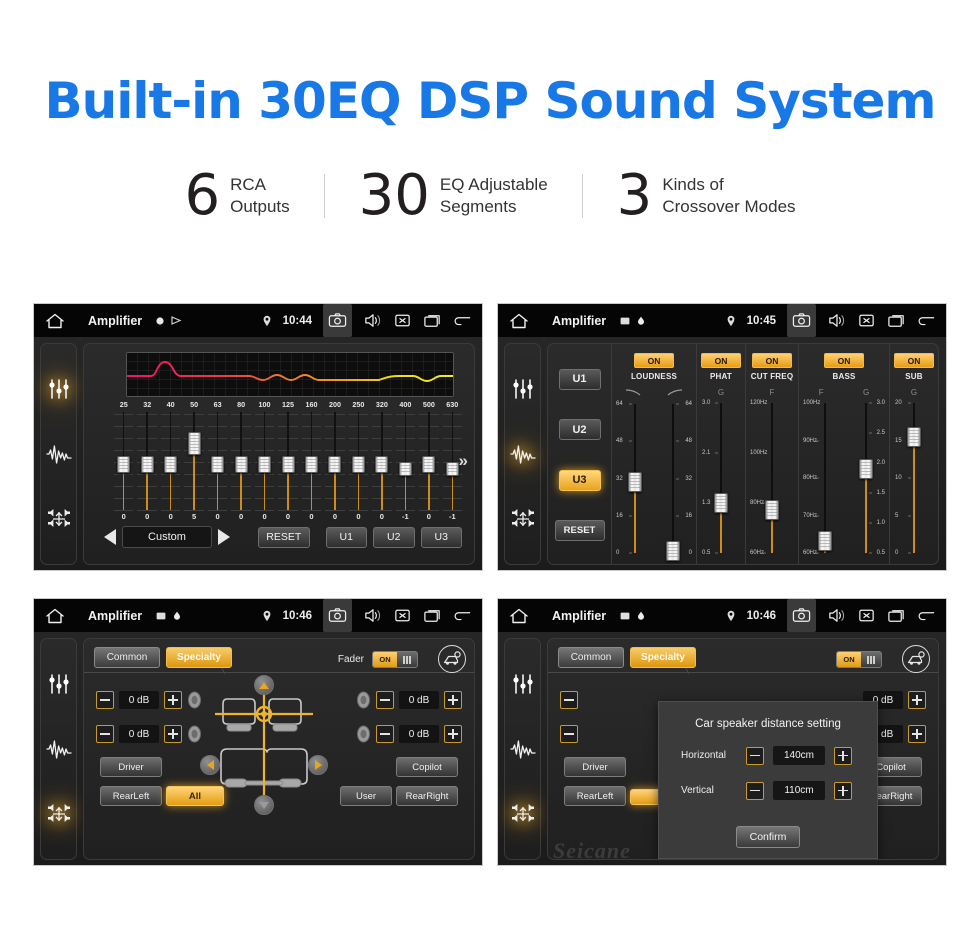 The height and width of the screenshot is (925, 980). What do you see at coordinates (223, 537) in the screenshot?
I see `preset-next-button` at bounding box center [223, 537].